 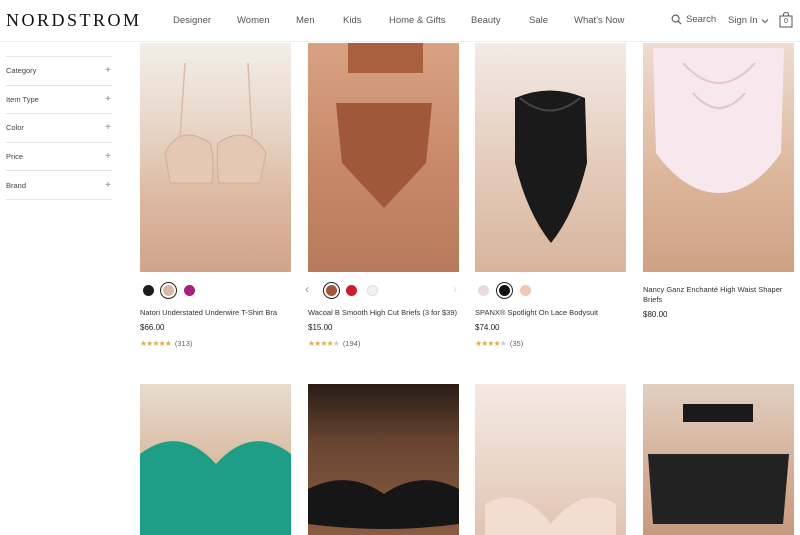 I want to click on product-image-nude-plunge-bra, so click(x=550, y=459).